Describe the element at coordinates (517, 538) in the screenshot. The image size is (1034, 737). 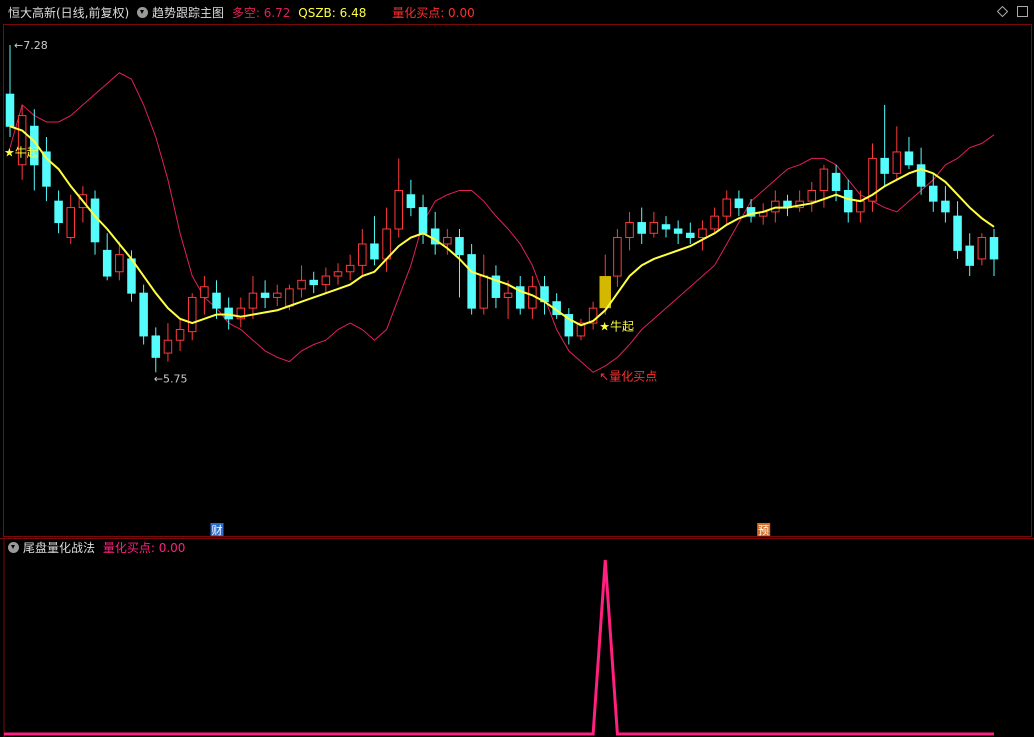
I see `pane-divider` at that location.